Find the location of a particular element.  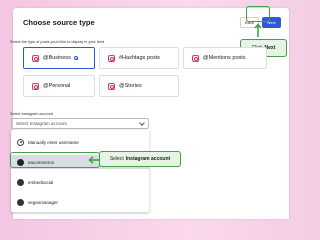

user-icon is located at coordinates (20, 142).